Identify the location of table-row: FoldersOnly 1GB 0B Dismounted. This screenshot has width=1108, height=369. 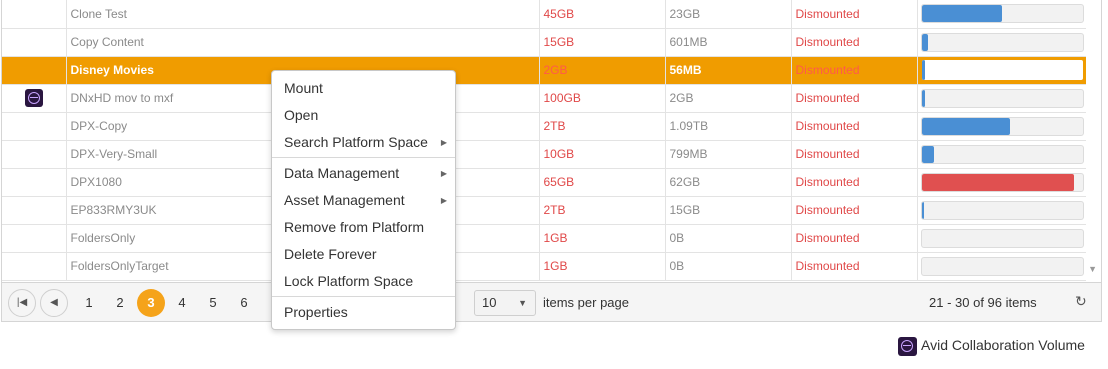
(545, 238).